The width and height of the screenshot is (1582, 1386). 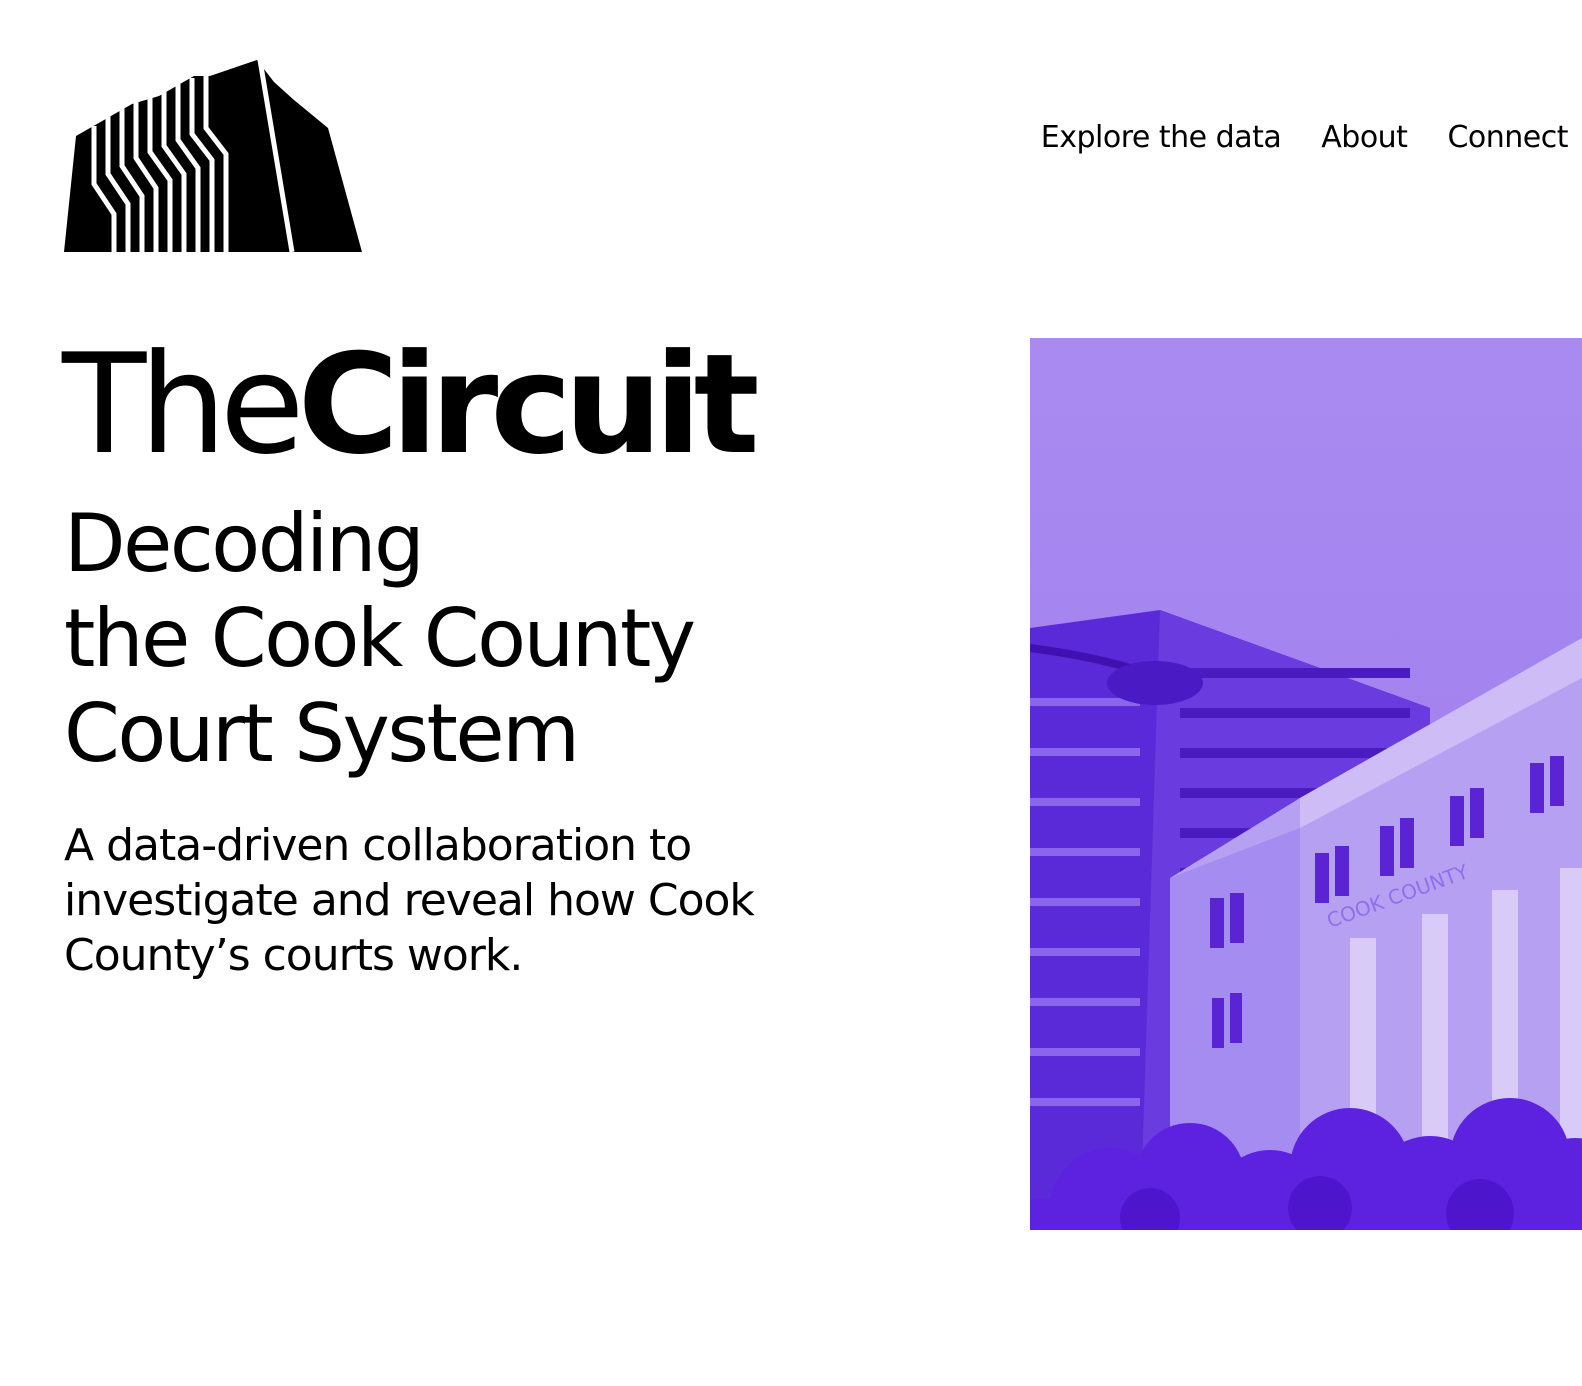 I want to click on brand-part-the: The, so click(x=183, y=404).